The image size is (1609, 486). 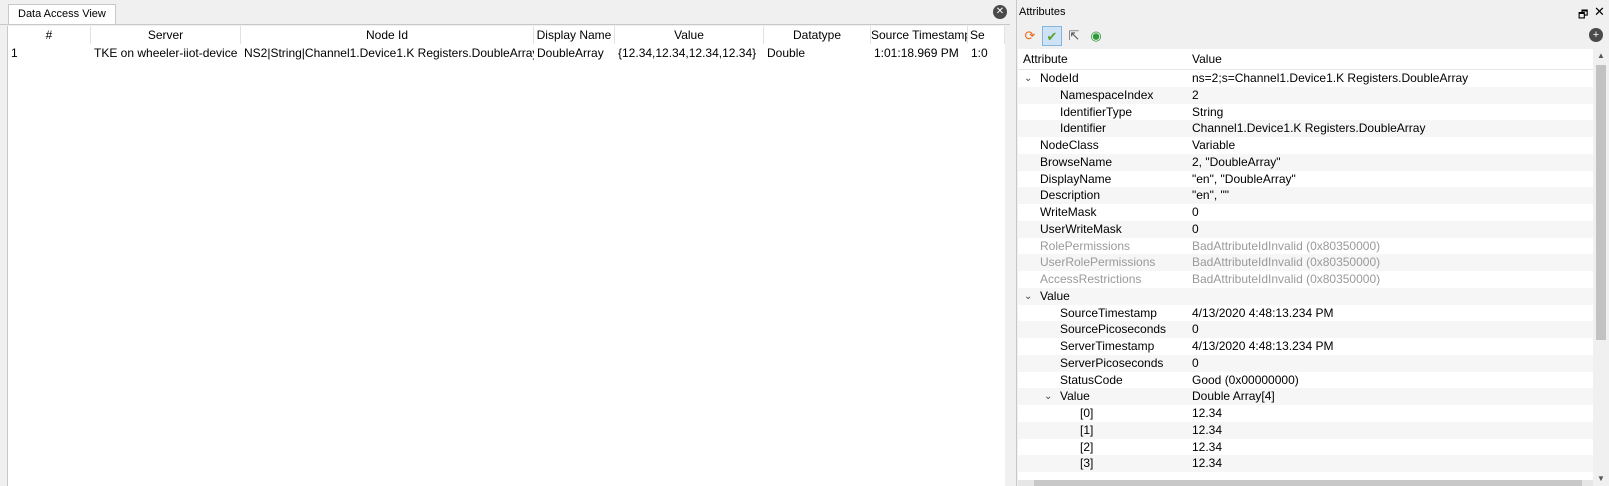 I want to click on attribute-name: NamespaceIndex, so click(x=1107, y=94).